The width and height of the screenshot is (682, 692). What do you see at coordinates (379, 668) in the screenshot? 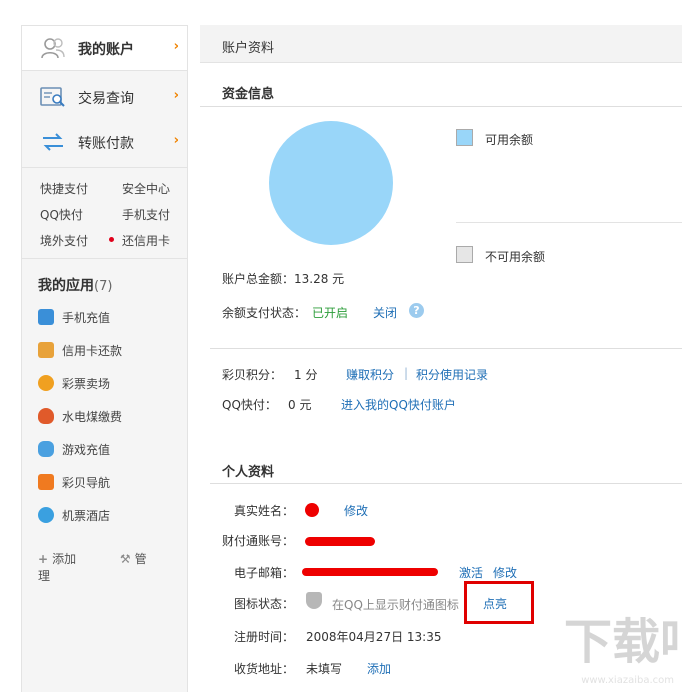
I see `add-address-link: 添加` at bounding box center [379, 668].